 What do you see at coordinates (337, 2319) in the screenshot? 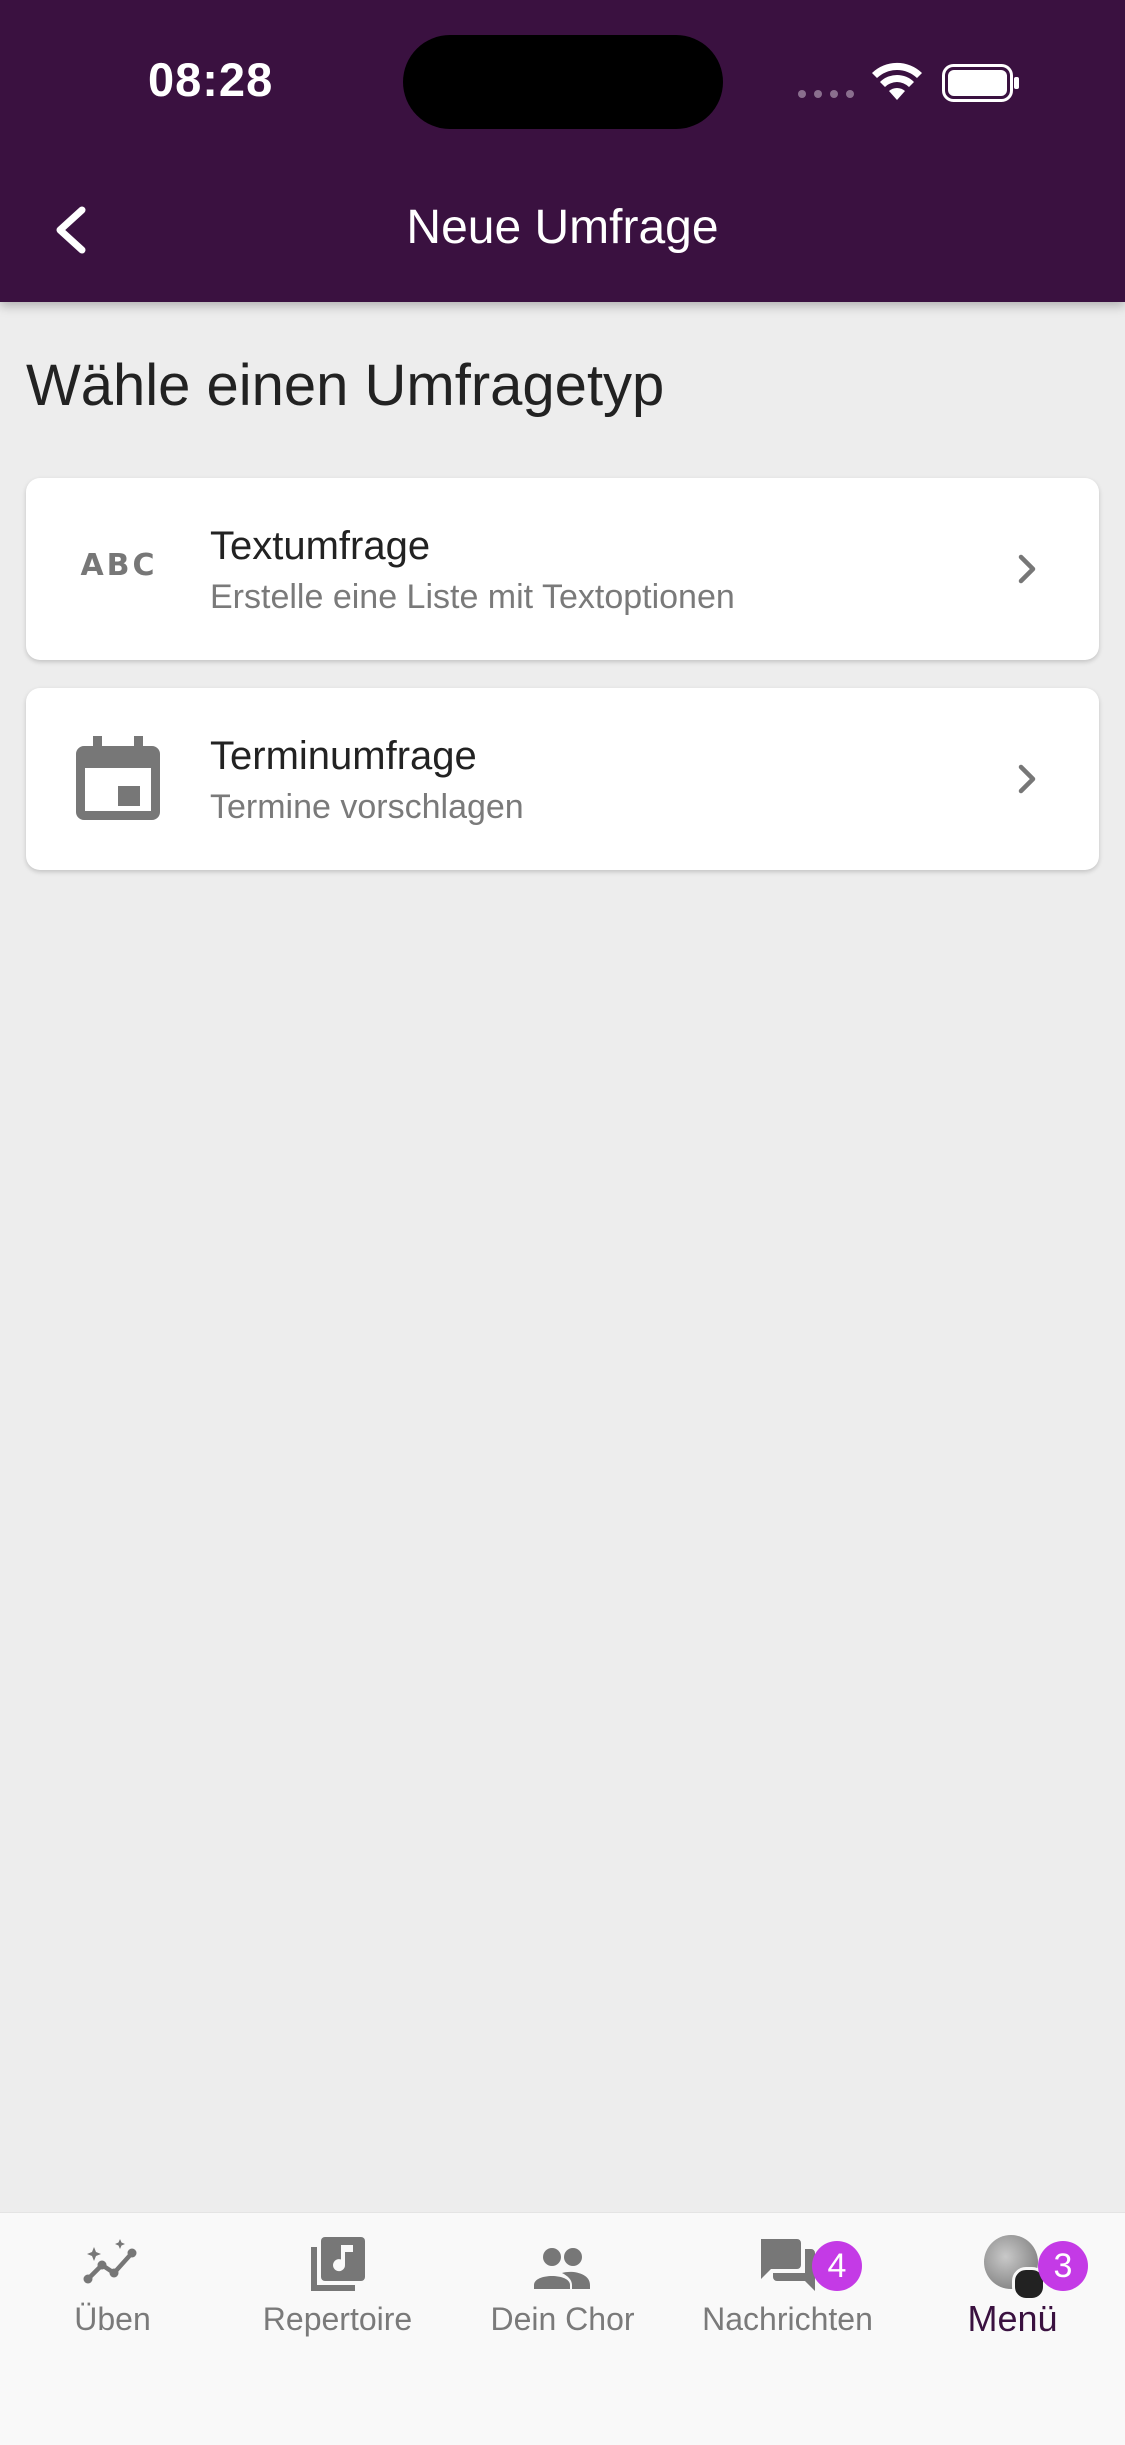
I see `nav-label: Repertoire` at bounding box center [337, 2319].